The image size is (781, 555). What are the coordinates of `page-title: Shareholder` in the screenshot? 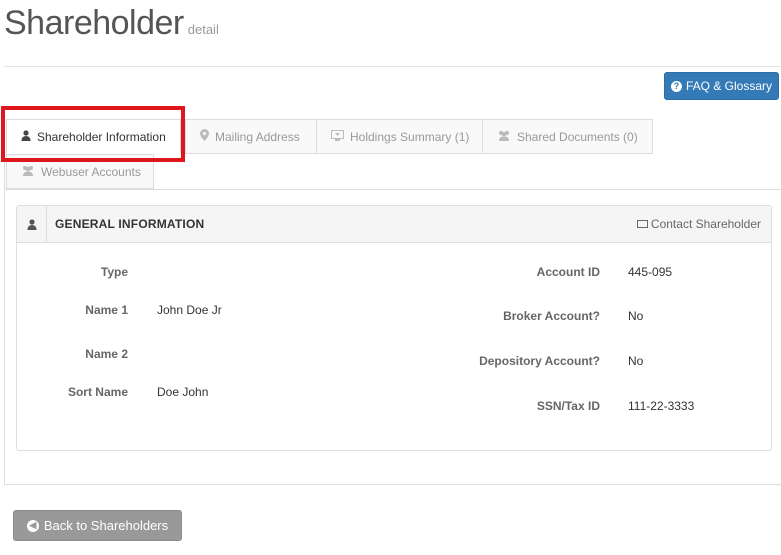 It's located at (94, 23).